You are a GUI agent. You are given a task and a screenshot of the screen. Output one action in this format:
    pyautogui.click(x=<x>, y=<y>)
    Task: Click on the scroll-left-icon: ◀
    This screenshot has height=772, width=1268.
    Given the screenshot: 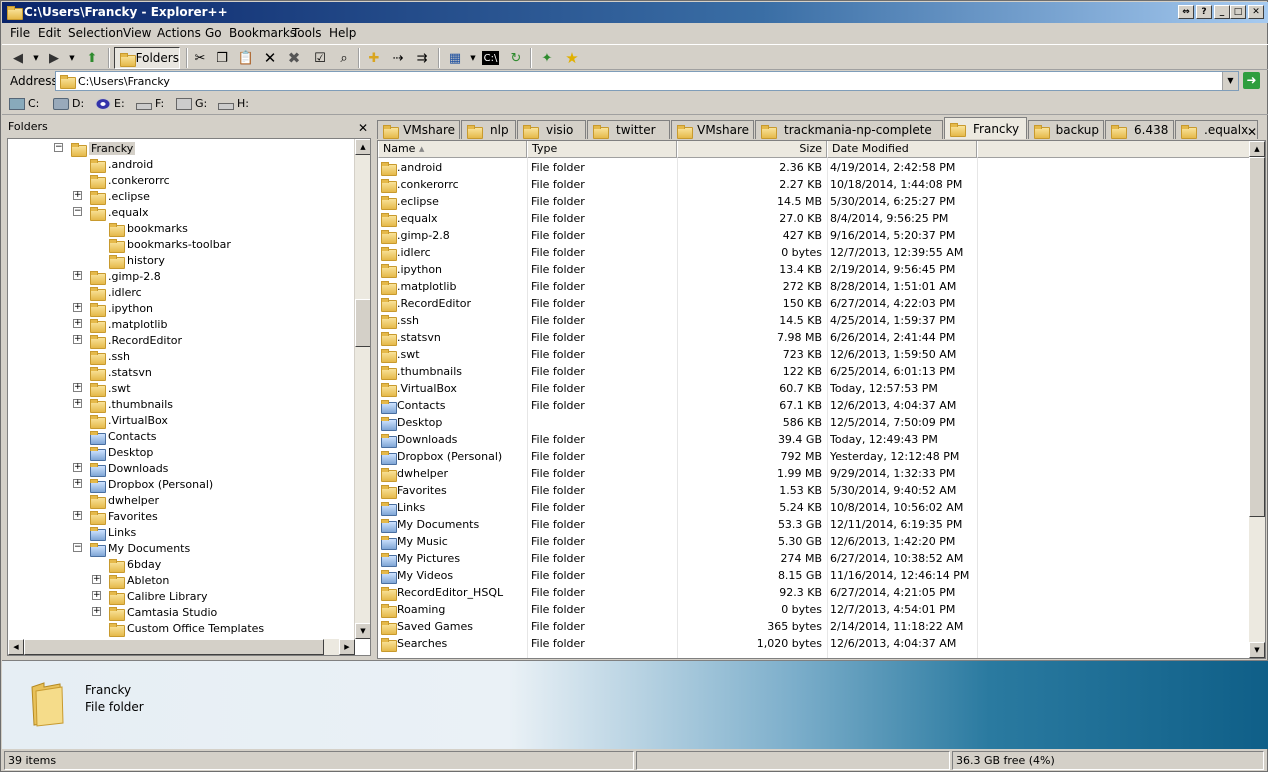 What is the action you would take?
    pyautogui.click(x=16, y=647)
    